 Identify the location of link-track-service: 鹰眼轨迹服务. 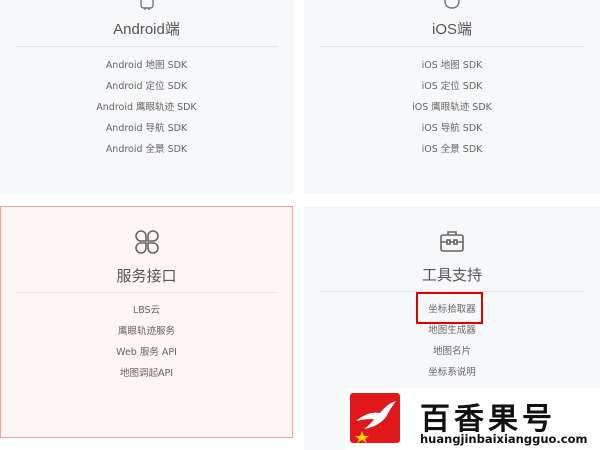
(146, 331).